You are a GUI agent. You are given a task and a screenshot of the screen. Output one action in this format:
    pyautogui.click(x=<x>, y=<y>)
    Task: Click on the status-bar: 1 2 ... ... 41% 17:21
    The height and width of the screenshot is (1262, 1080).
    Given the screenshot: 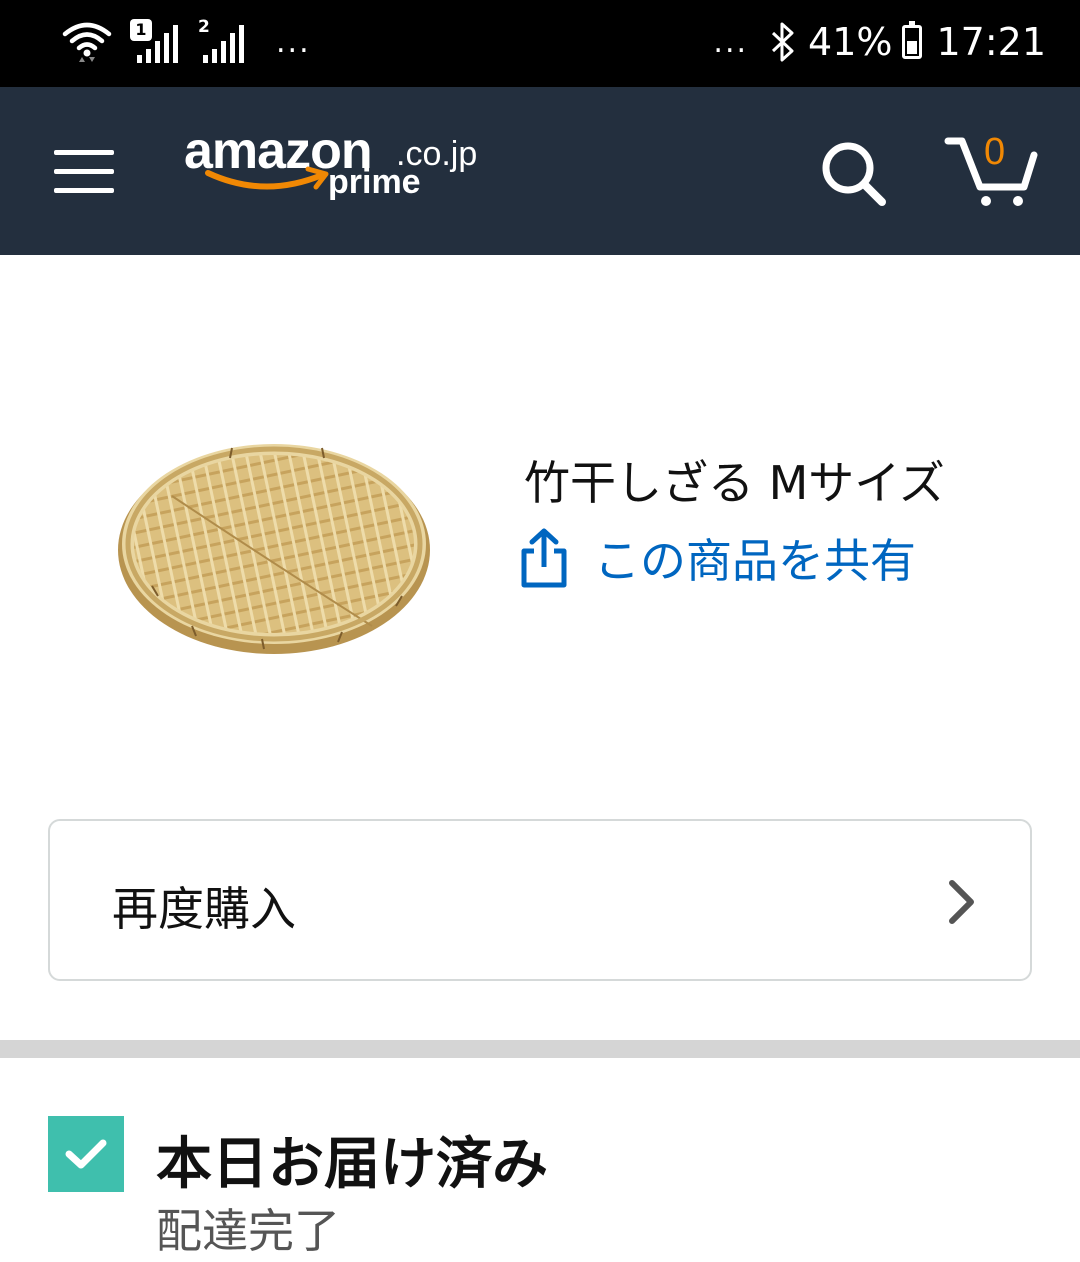 What is the action you would take?
    pyautogui.click(x=540, y=43)
    